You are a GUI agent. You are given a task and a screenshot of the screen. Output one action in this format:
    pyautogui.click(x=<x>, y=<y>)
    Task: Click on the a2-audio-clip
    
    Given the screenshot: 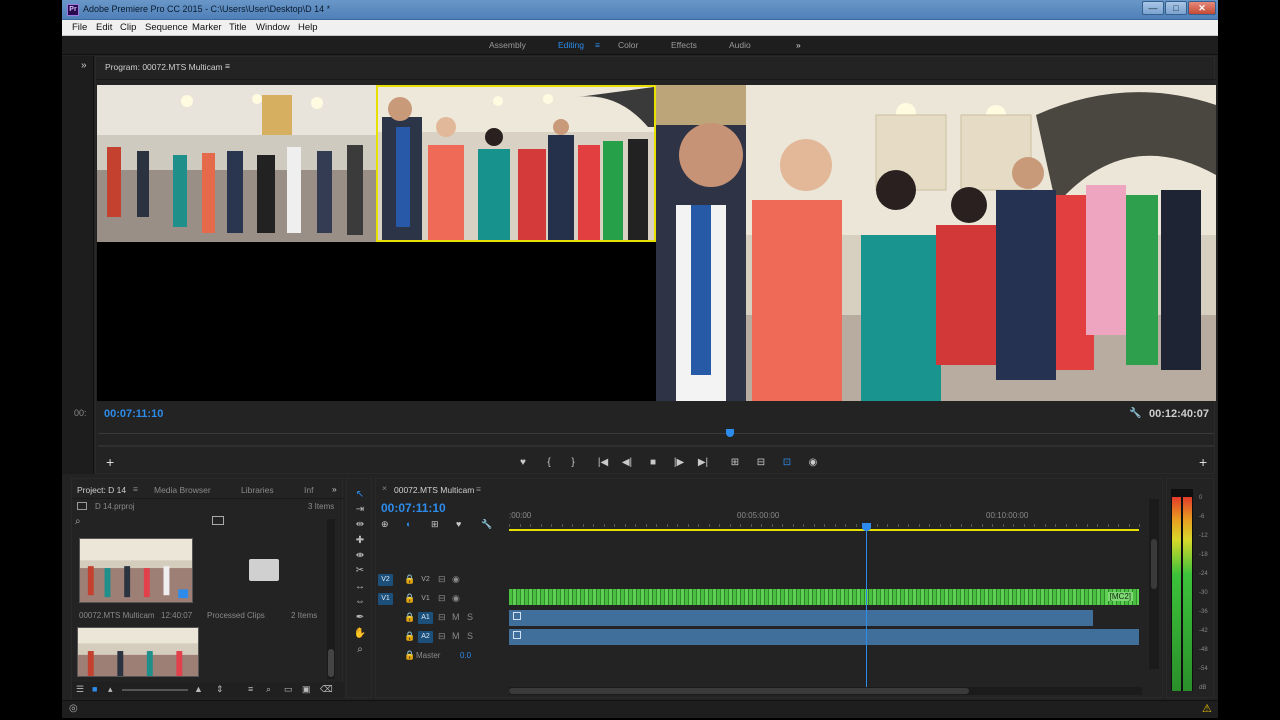 What is the action you would take?
    pyautogui.click(x=824, y=637)
    